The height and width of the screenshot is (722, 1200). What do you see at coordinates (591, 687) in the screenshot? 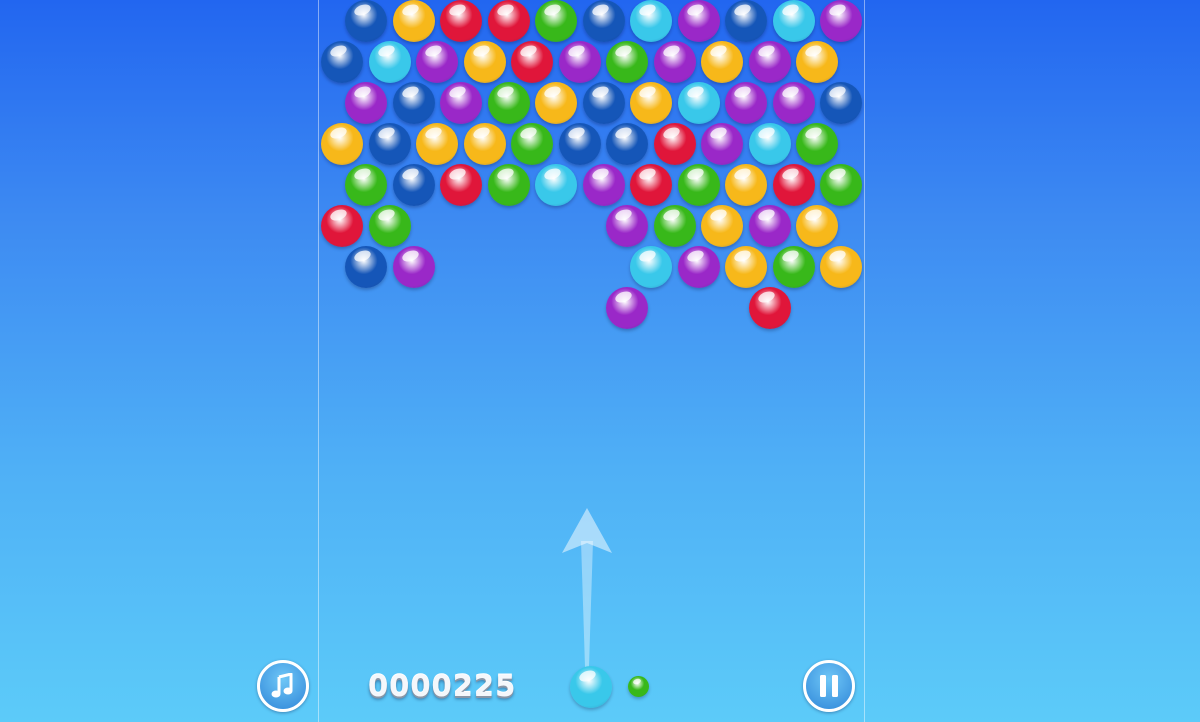
I see `current-bubble` at bounding box center [591, 687].